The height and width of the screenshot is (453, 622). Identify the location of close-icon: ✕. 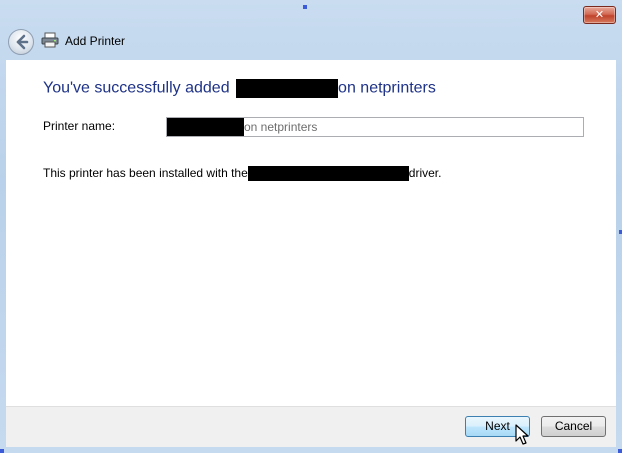
(599, 14).